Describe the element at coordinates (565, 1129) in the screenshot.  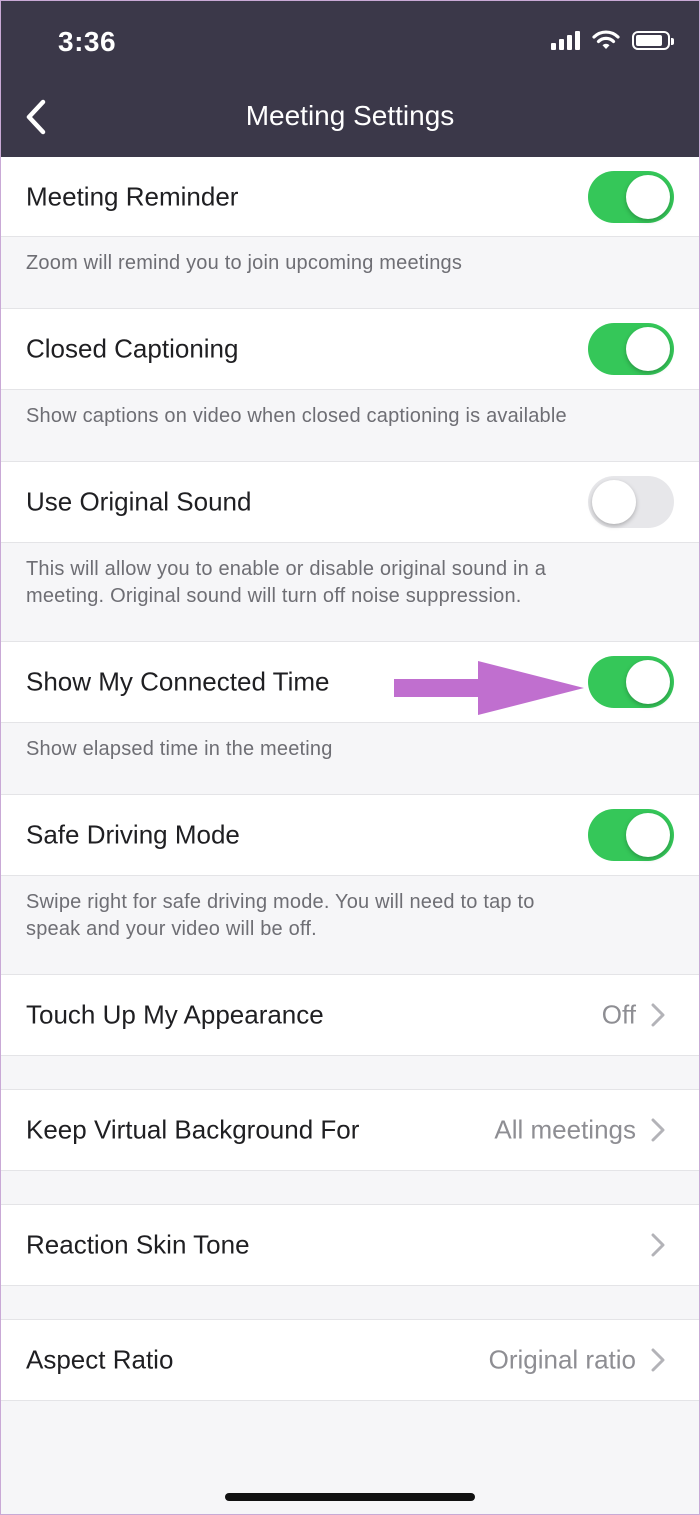
I see `virtual-background-value: All meetings` at that location.